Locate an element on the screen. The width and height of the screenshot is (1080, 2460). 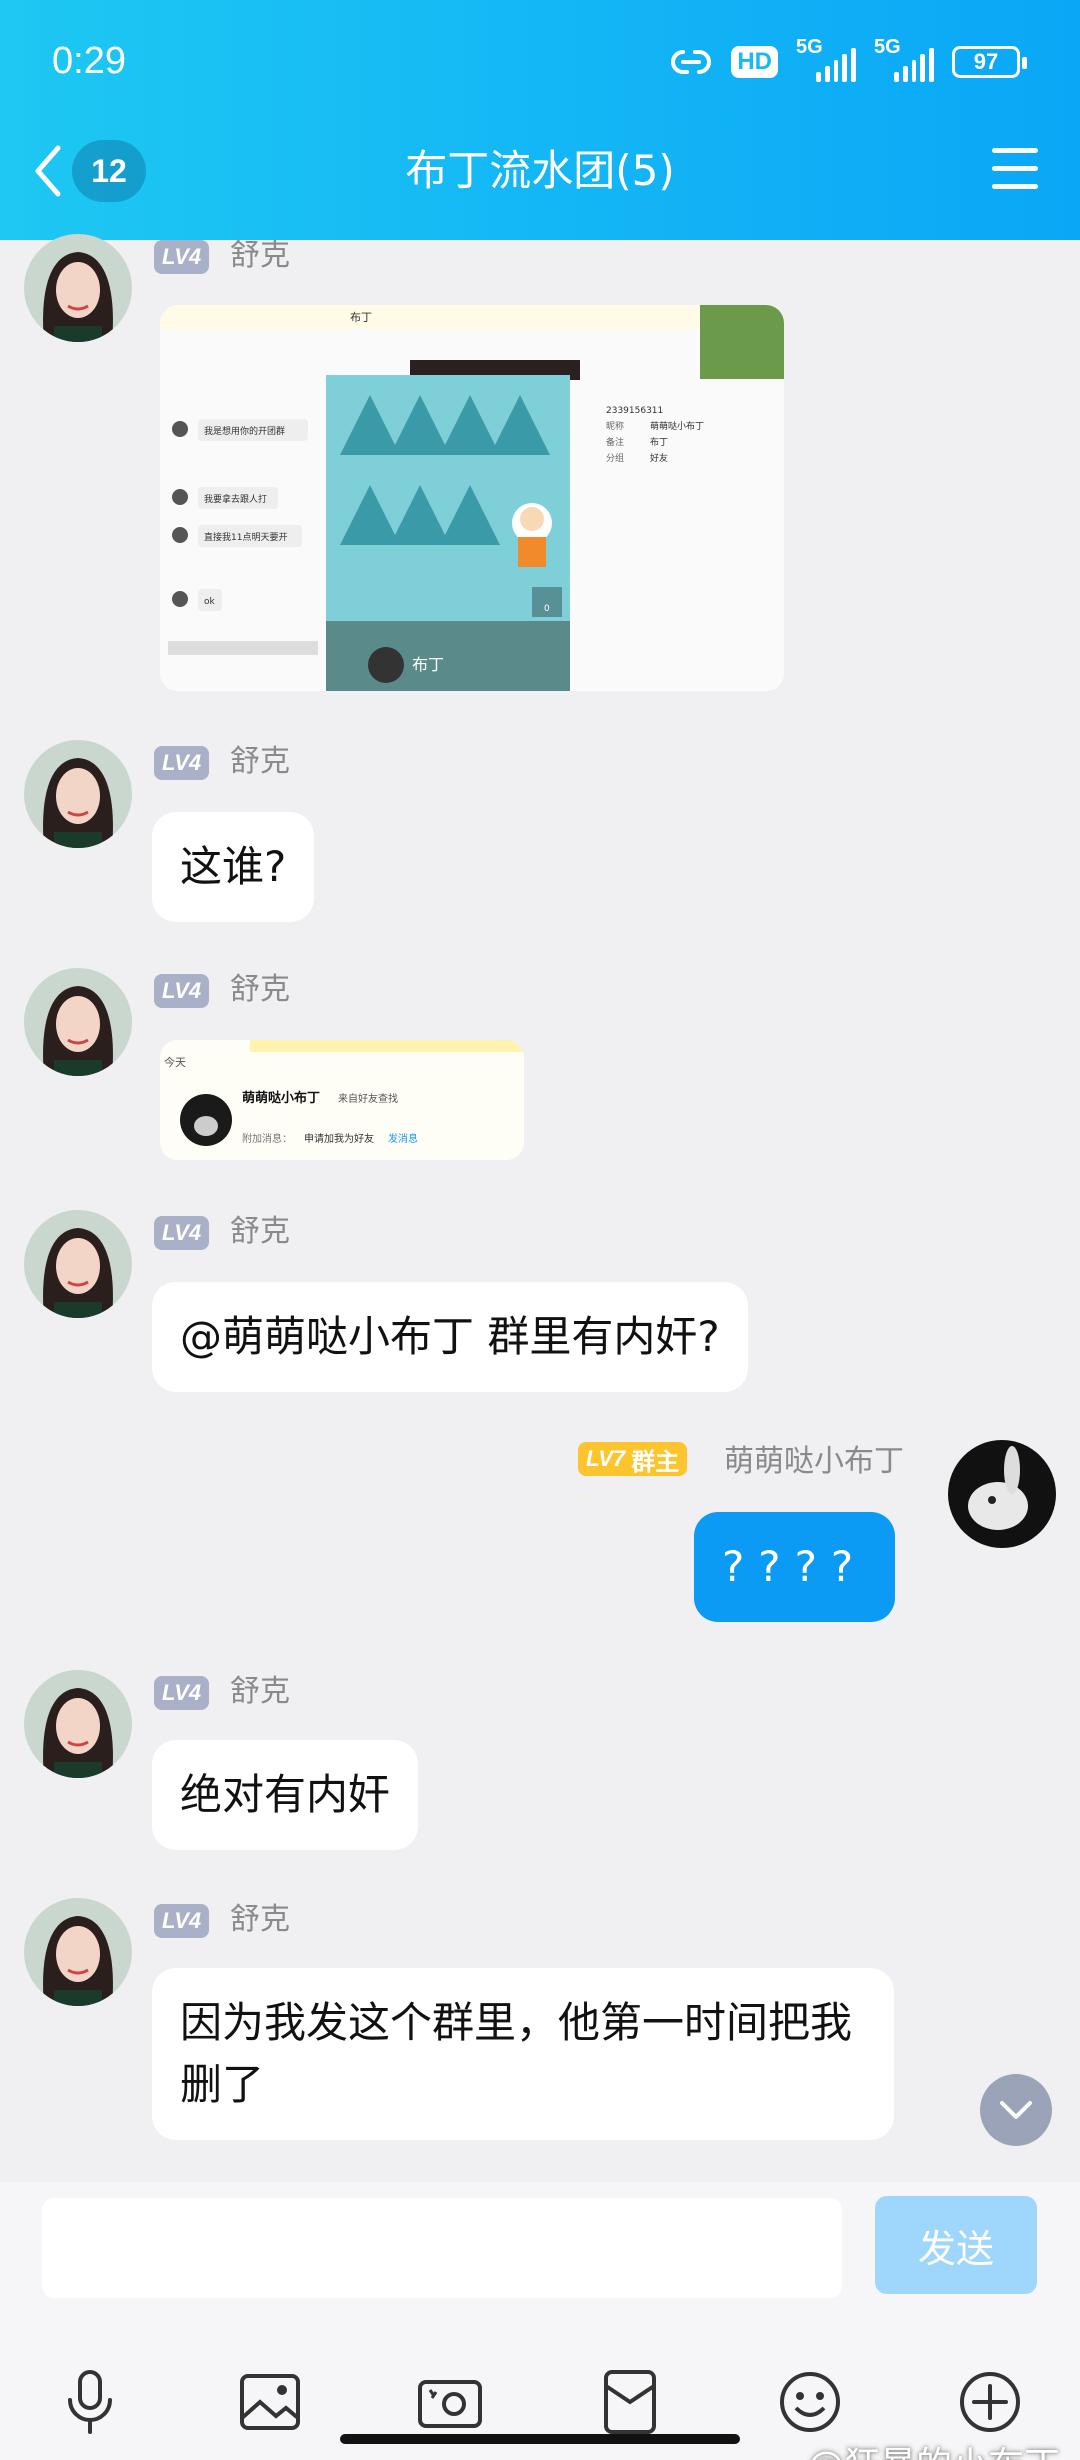
svg-text: ok is located at coordinates (210, 602).